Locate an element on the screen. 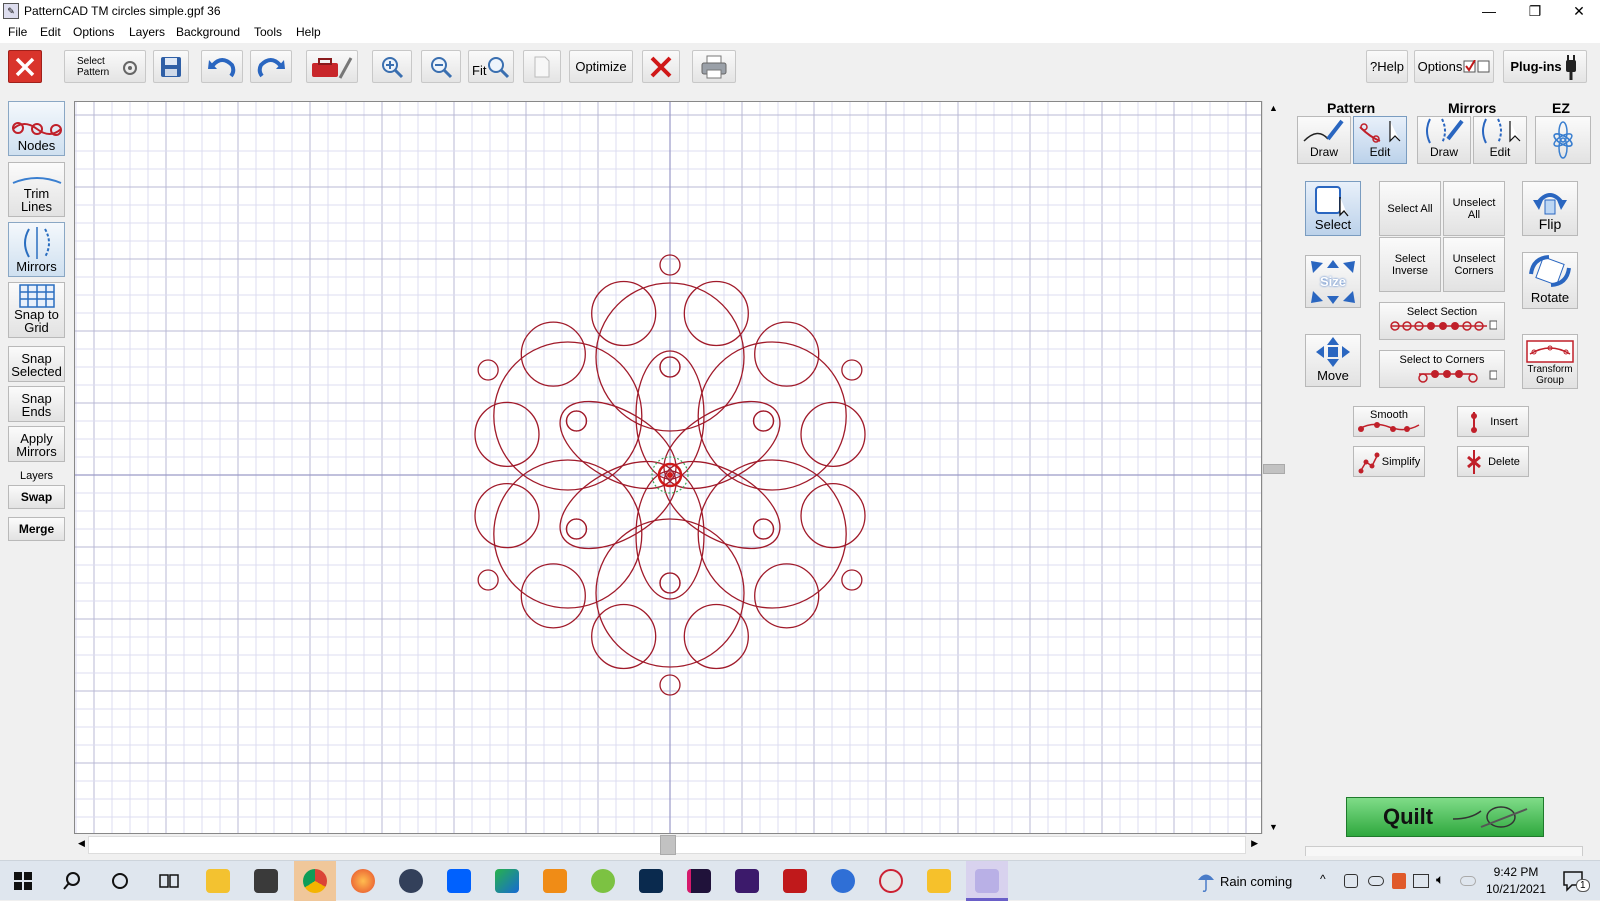 Image resolution: width=1600 pixels, height=901 pixels. patterncad-taskbar-icon is located at coordinates (987, 881).